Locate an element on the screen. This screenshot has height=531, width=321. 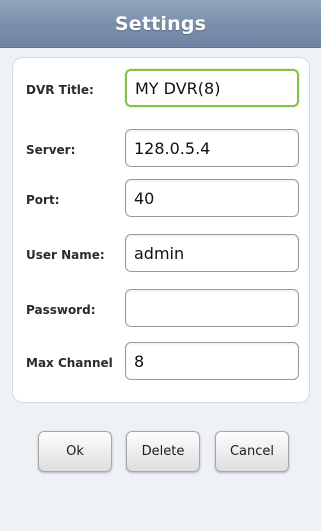
port-row: Port: 40 is located at coordinates (161, 200).